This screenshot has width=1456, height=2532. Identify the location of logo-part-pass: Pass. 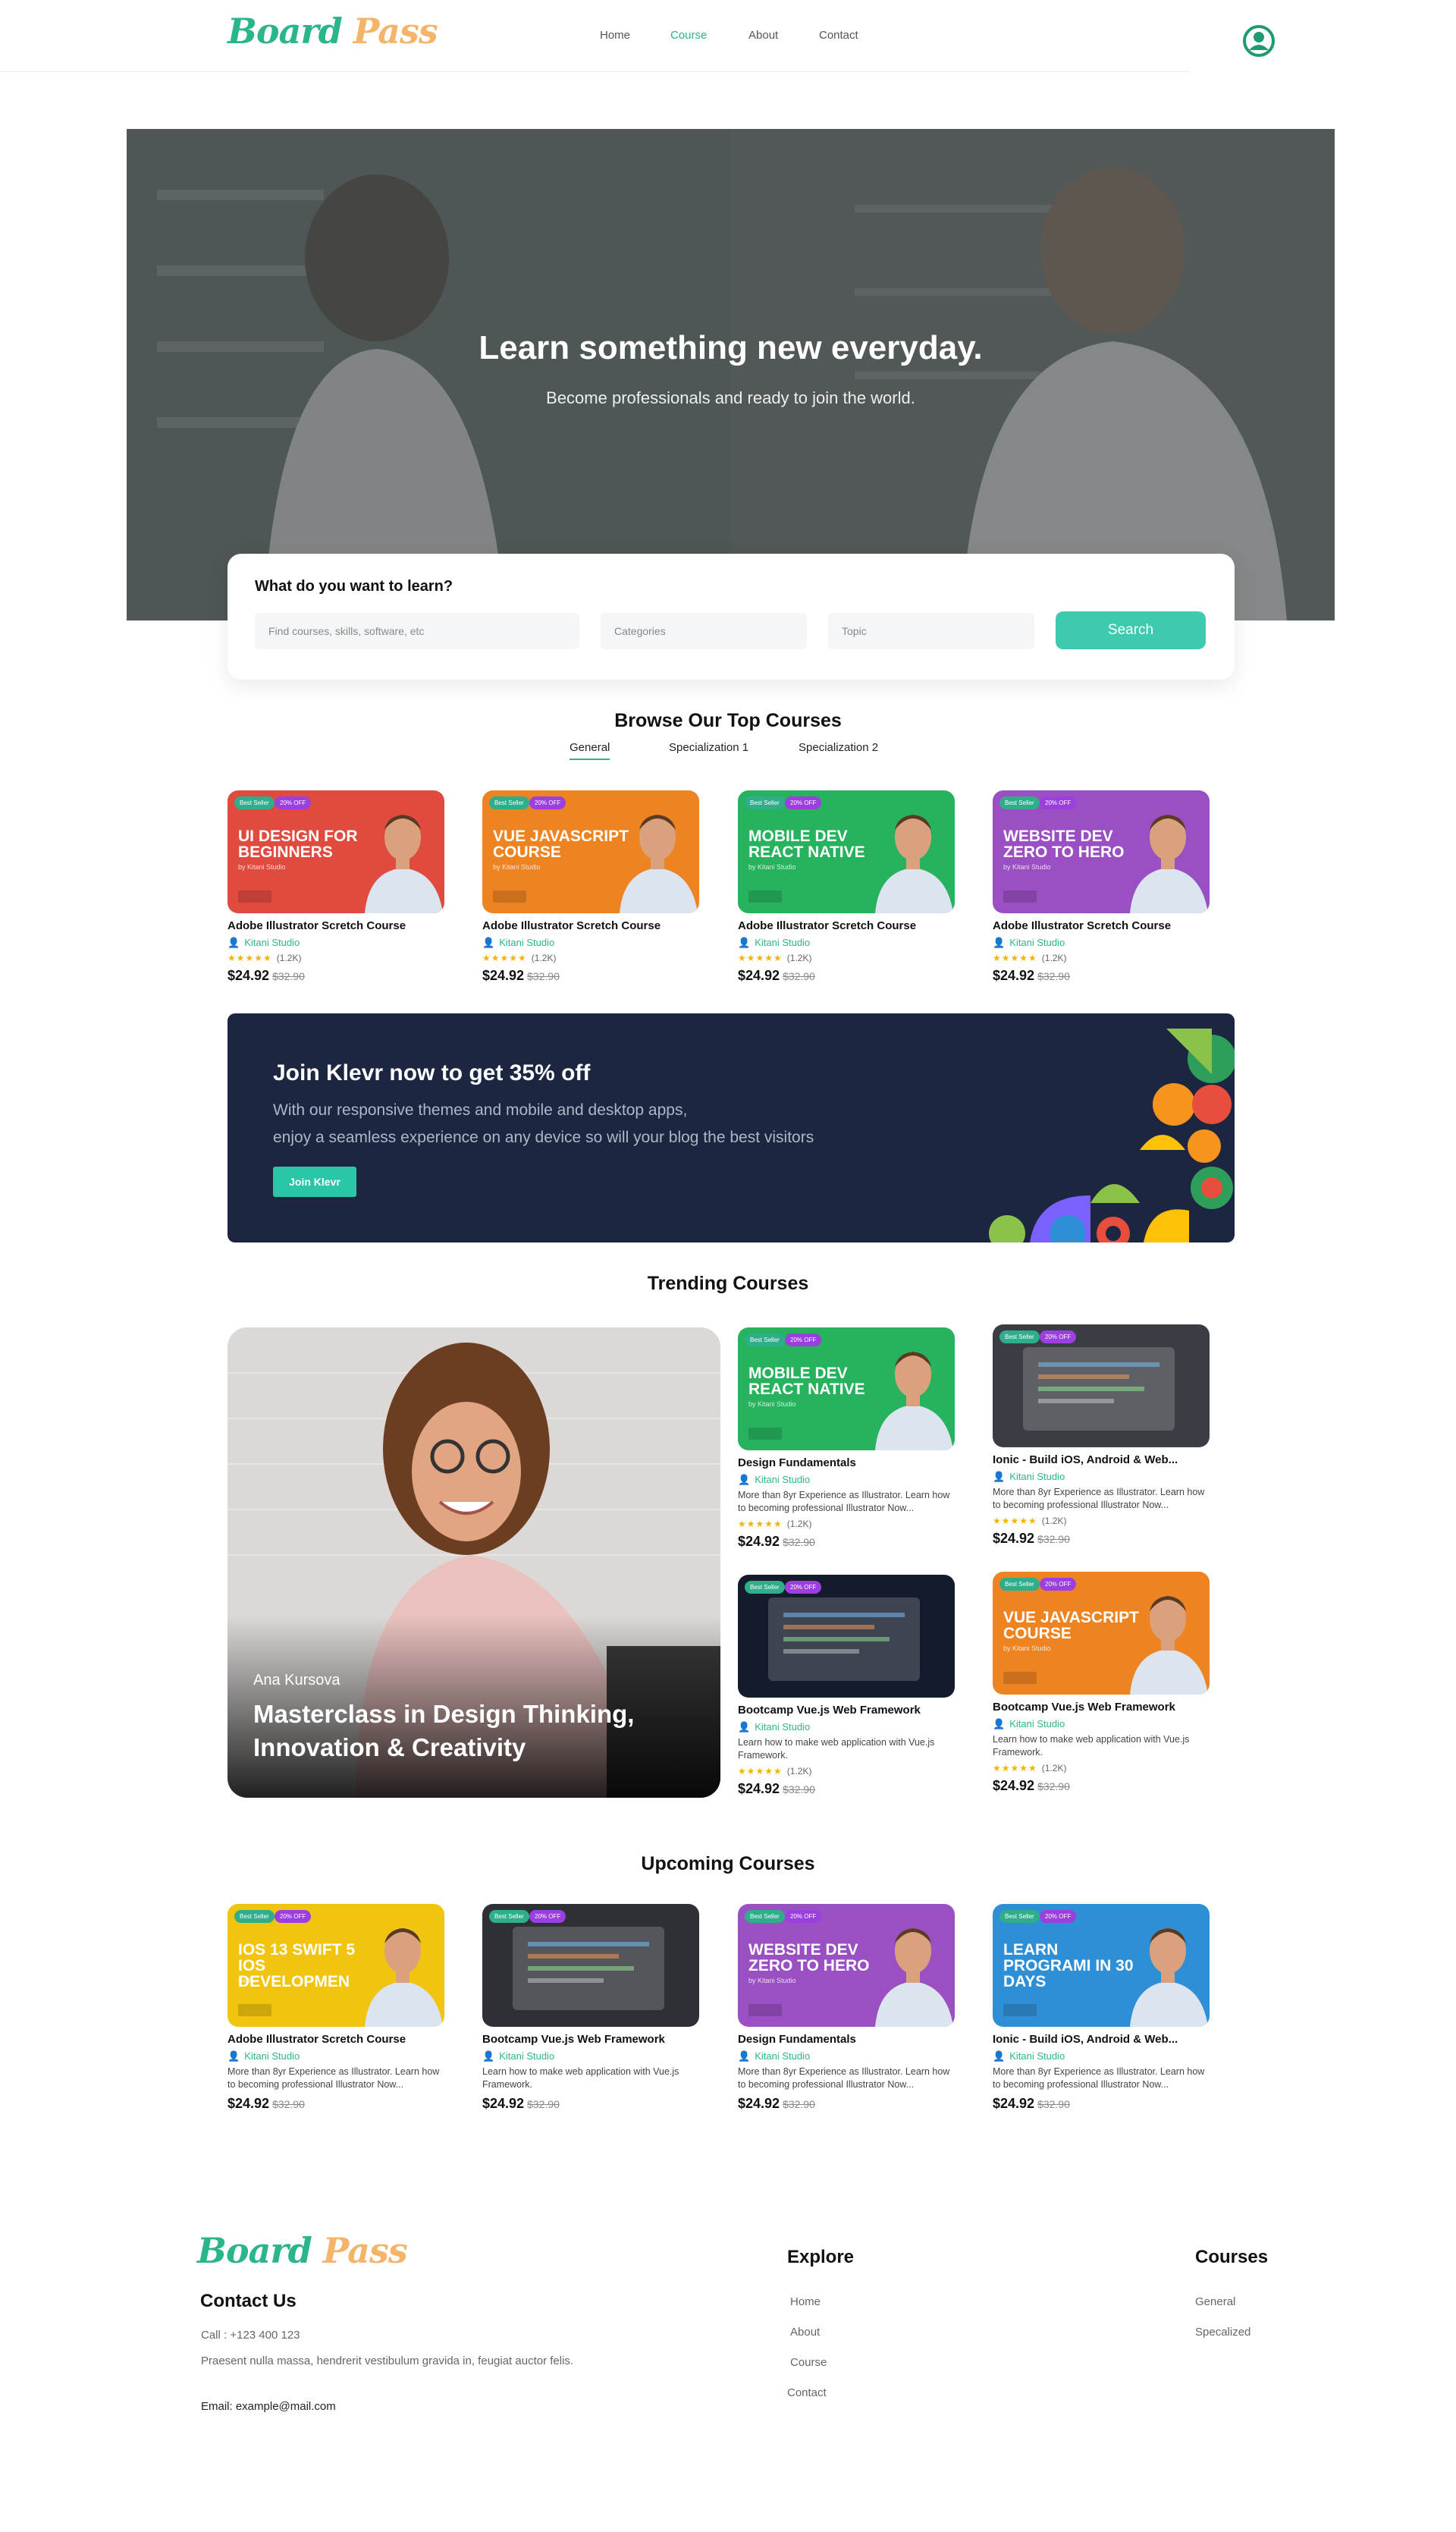
(395, 32).